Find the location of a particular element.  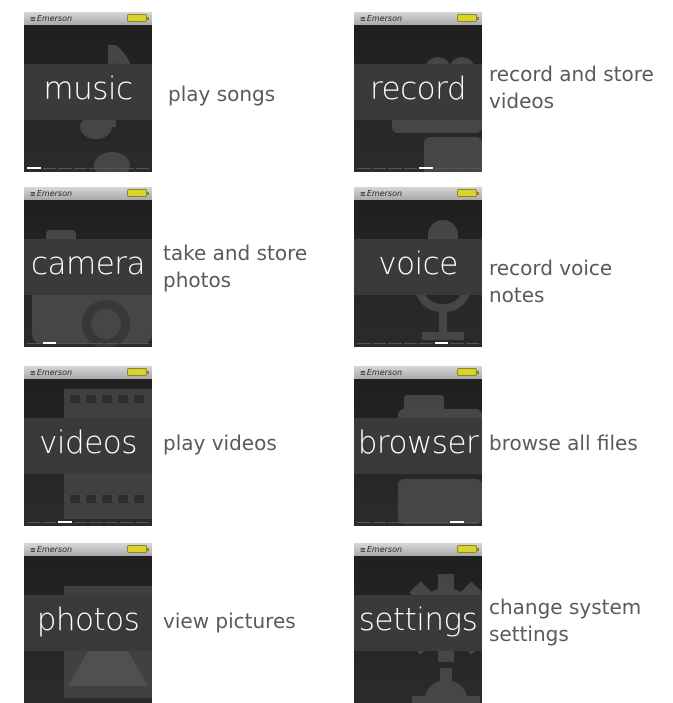

screen-browser: ≡Emerson browser is located at coordinates (418, 446).